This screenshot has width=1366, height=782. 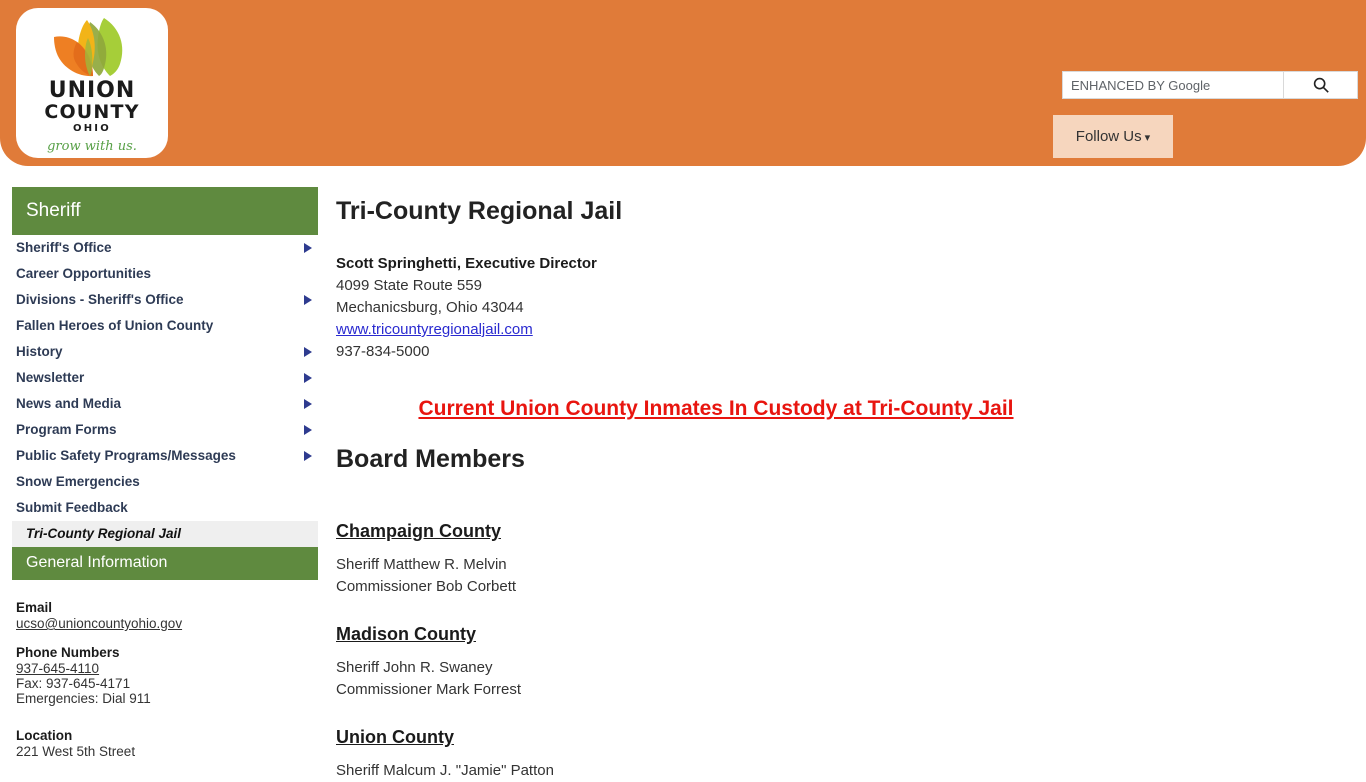 I want to click on phone-numbers-label: Phone Numbers, so click(x=68, y=652).